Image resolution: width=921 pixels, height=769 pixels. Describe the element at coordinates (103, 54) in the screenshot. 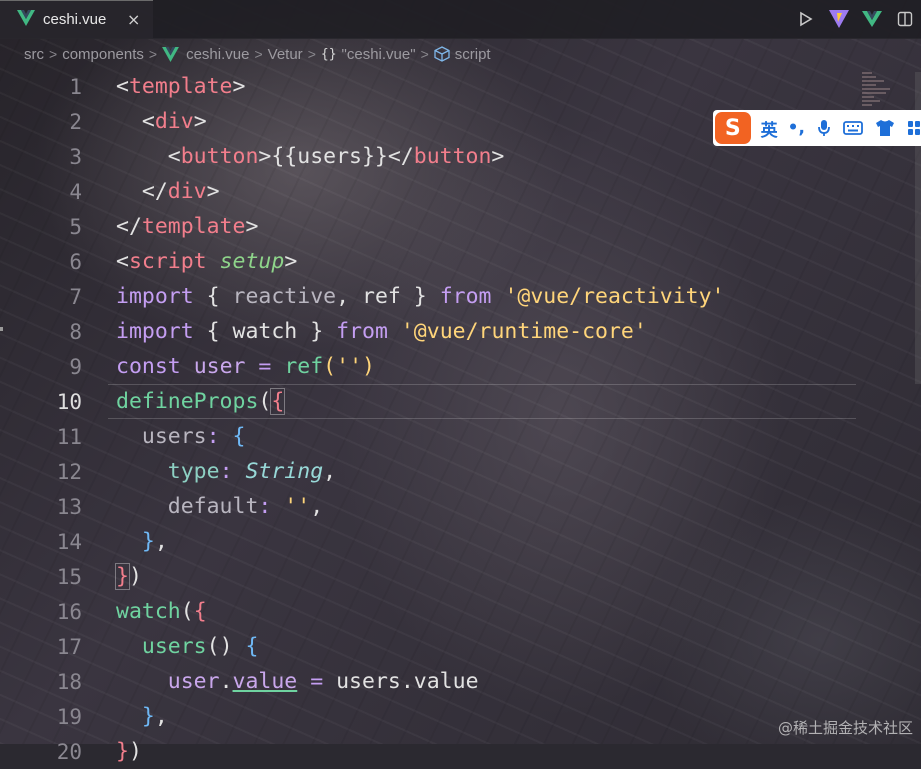

I see `breadcrumb-item-components: components` at that location.